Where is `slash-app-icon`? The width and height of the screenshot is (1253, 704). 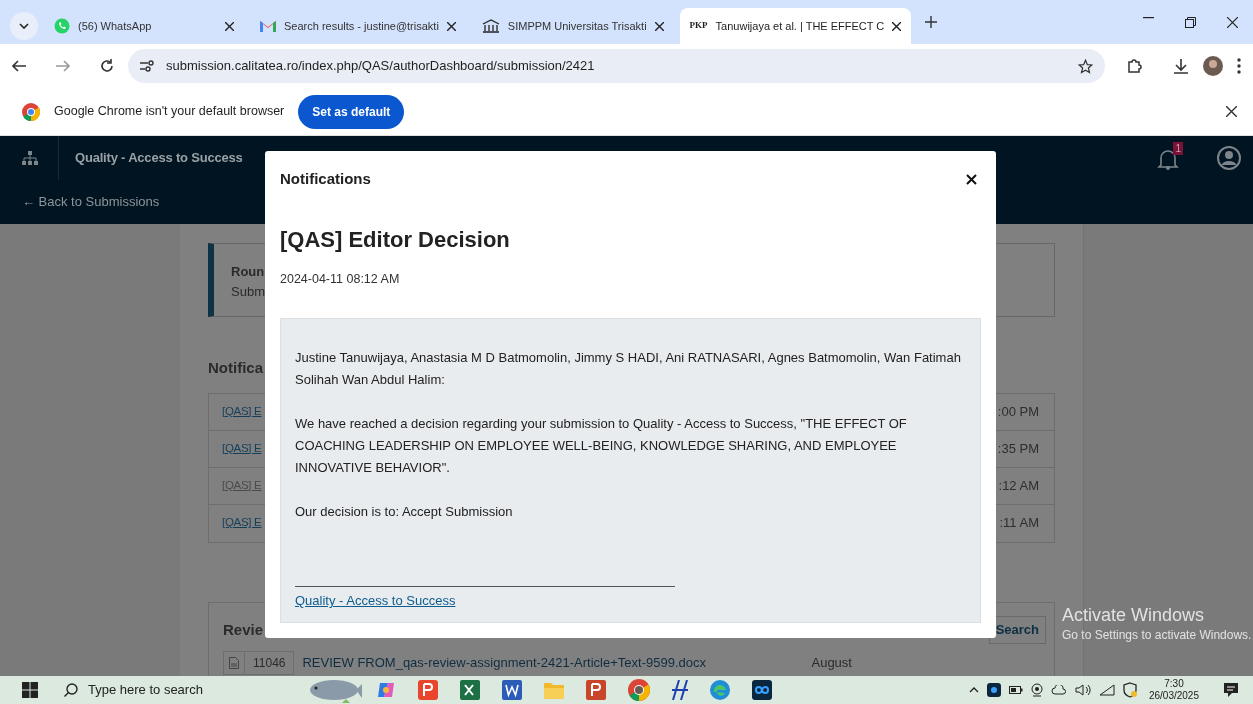 slash-app-icon is located at coordinates (680, 690).